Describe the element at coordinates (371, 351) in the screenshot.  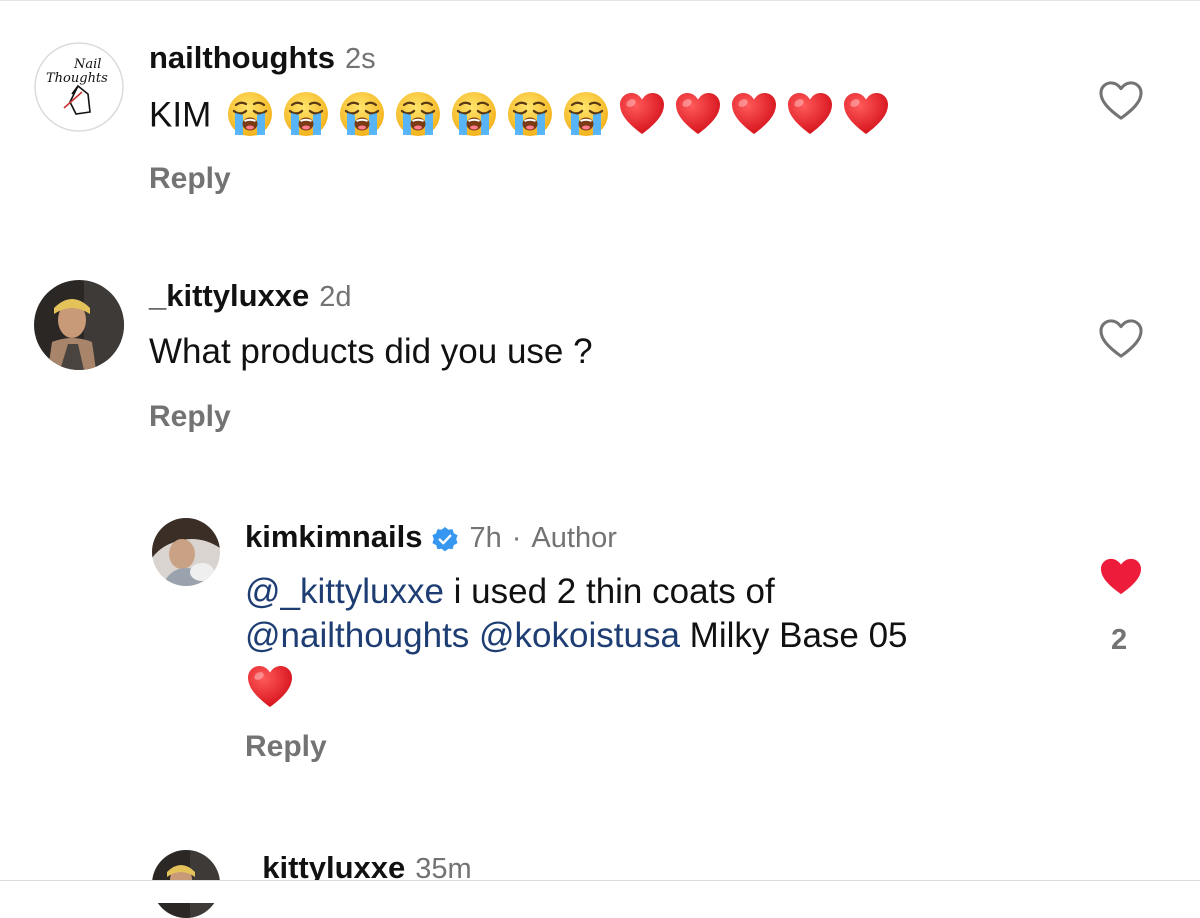
I see `comment-text: What products did you use ?` at that location.